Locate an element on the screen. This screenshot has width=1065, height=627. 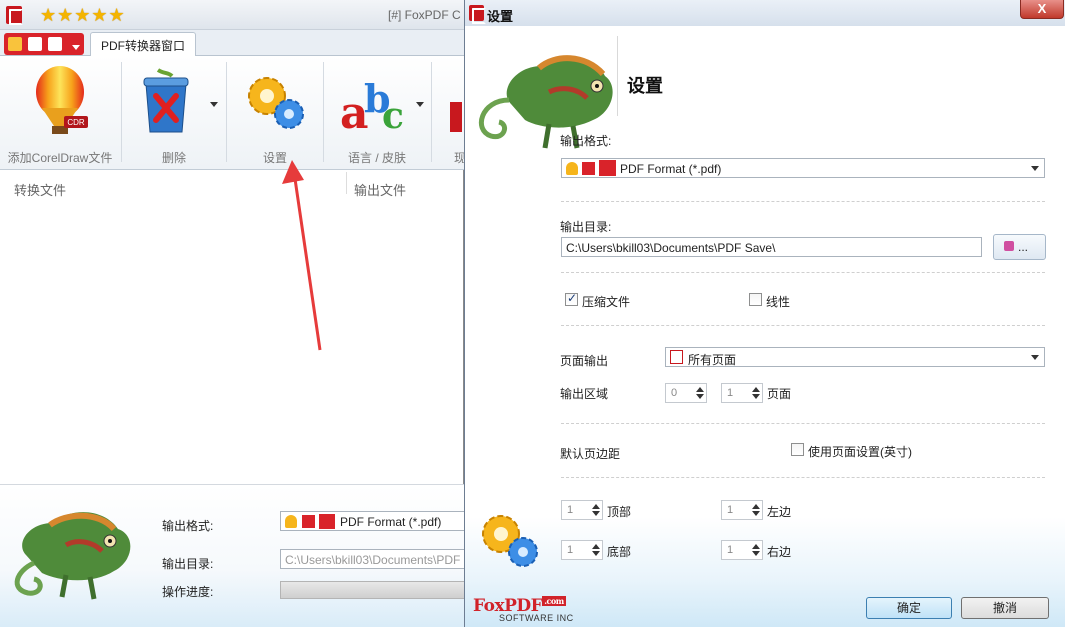
ribbon: CDR 添加CorelDraw文件 删除 设置 a b c 语言 / 皮肤 现 is located at coordinates (232, 113).